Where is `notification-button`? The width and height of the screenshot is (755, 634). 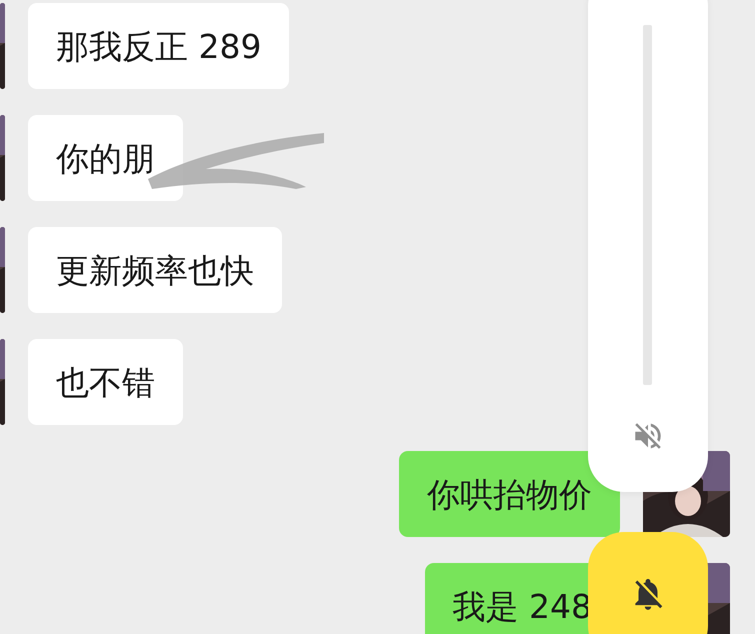 notification-button is located at coordinates (648, 583).